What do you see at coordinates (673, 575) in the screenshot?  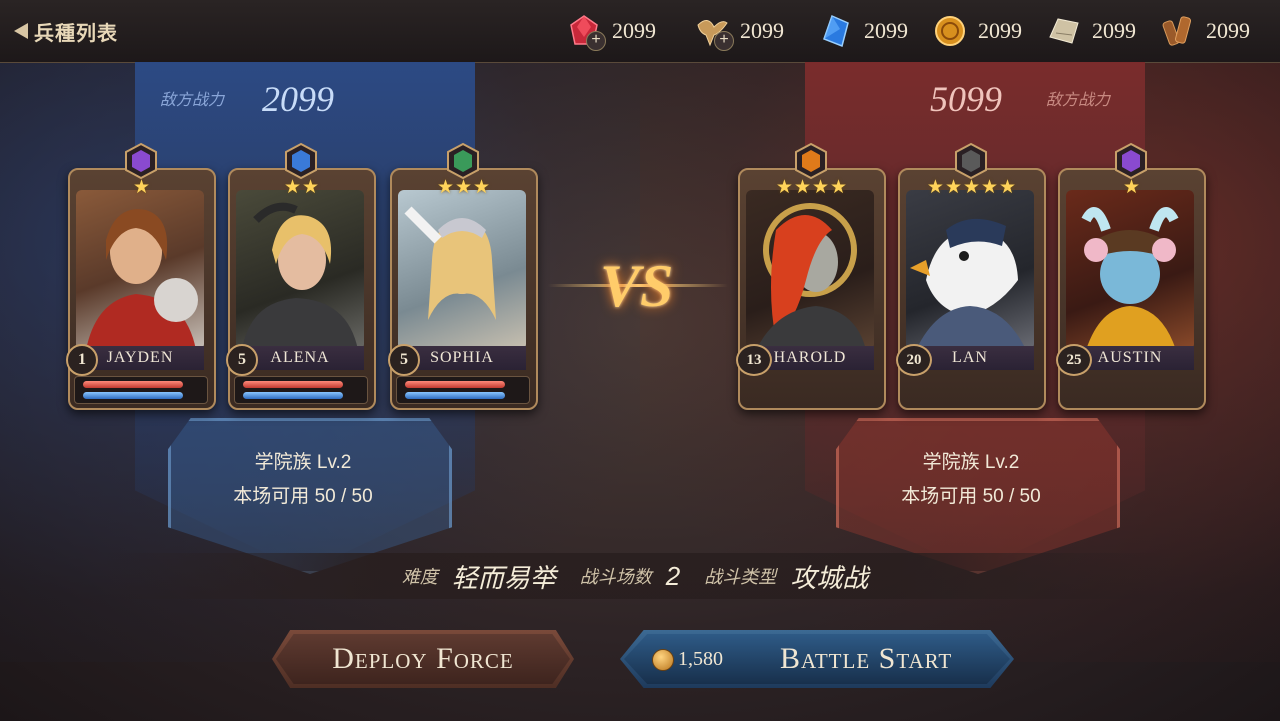 I see `rounds-value: 2` at bounding box center [673, 575].